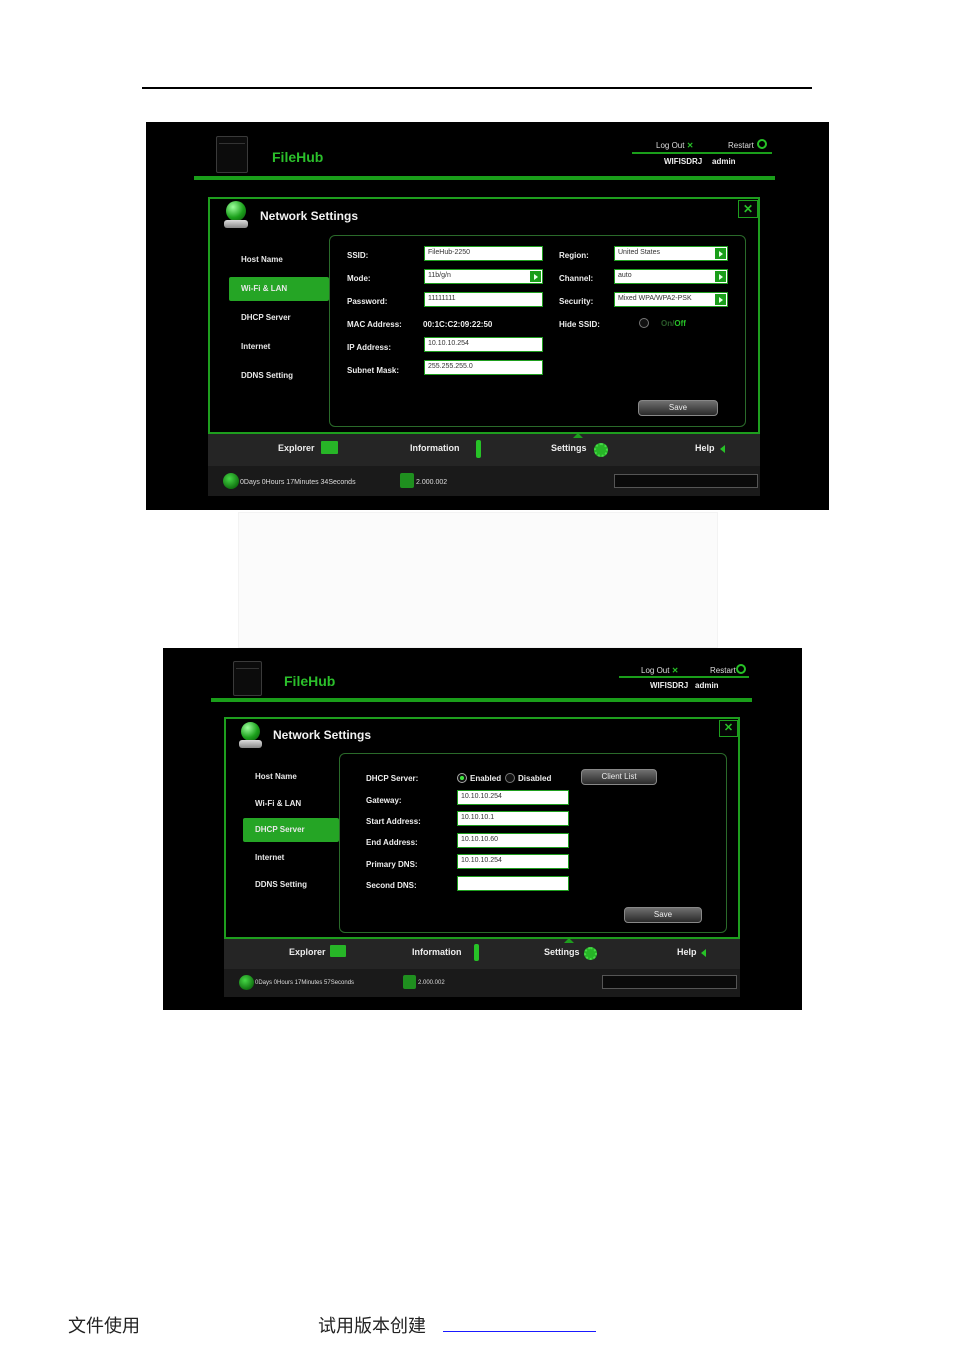  Describe the element at coordinates (619, 777) in the screenshot. I see `client-list-button: Client List` at that location.